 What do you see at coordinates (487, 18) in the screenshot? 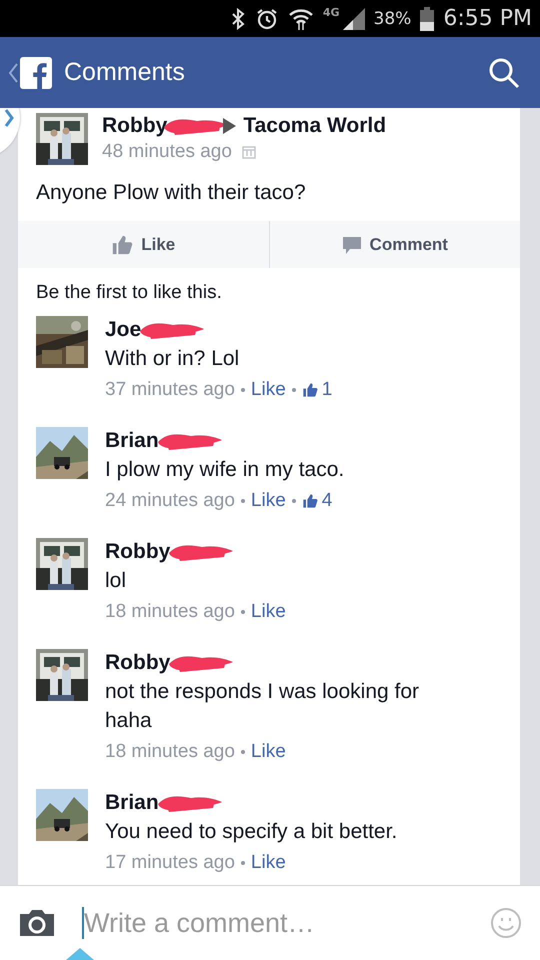
I see `clock-time: 6:55 PM` at bounding box center [487, 18].